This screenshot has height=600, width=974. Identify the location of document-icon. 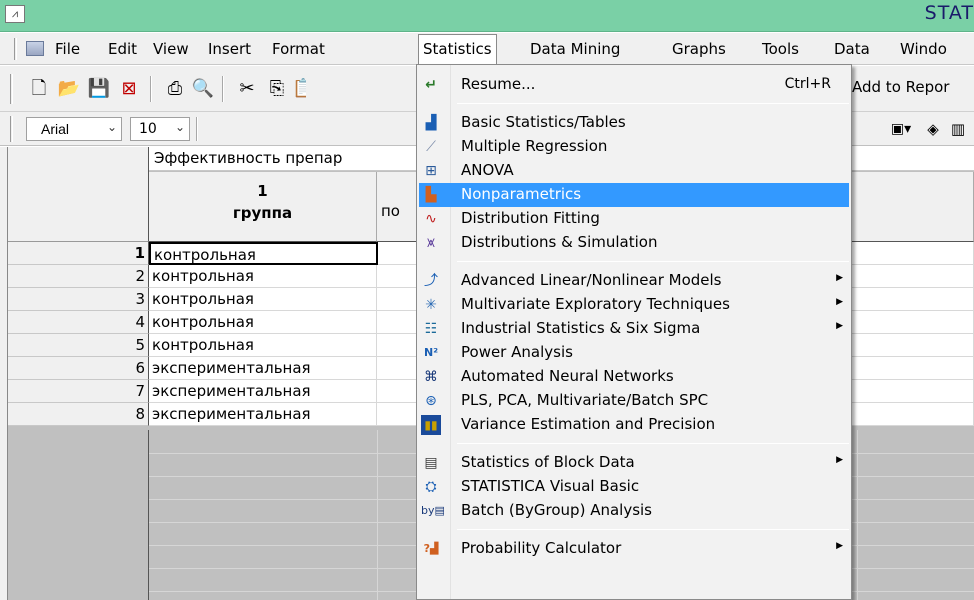
(35, 48).